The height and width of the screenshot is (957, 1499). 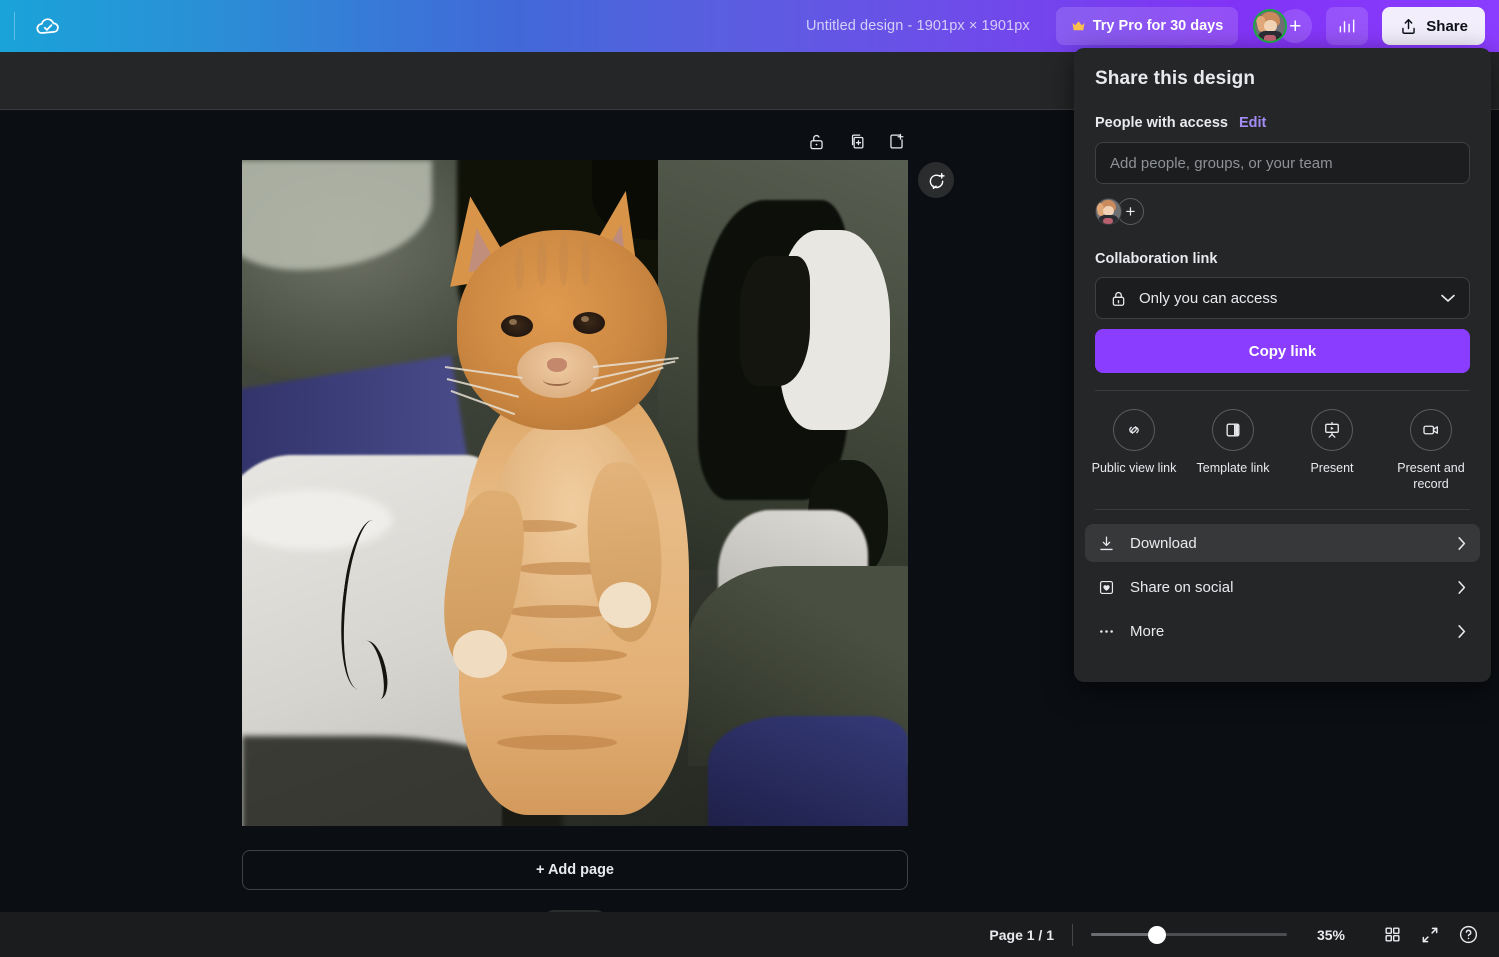 I want to click on menu-item-label: Download, so click(x=1163, y=543).